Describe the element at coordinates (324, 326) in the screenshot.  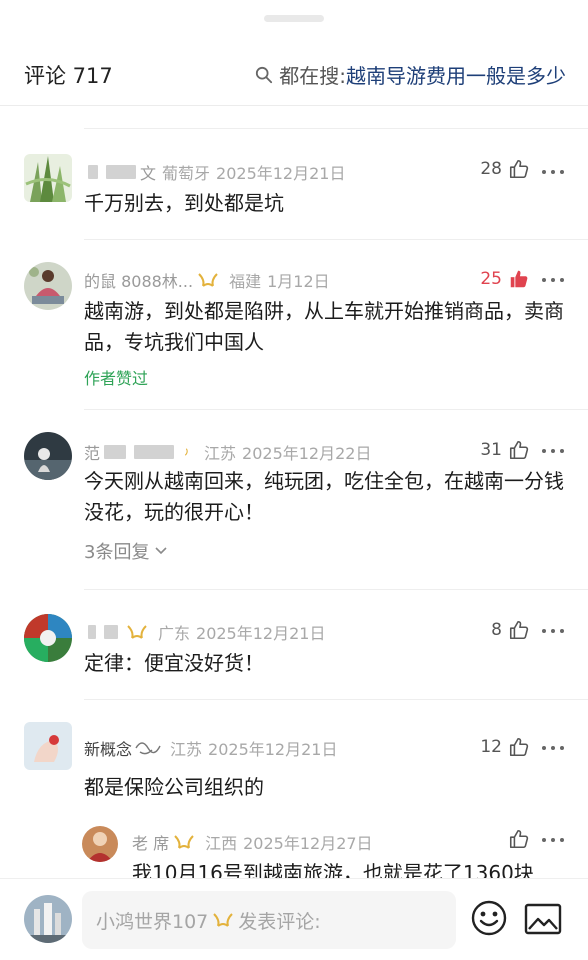
I see `comment-text: 越南游，到处都是陷阱，从上车就开始推销商品，卖商品，专坑我们中国人` at that location.